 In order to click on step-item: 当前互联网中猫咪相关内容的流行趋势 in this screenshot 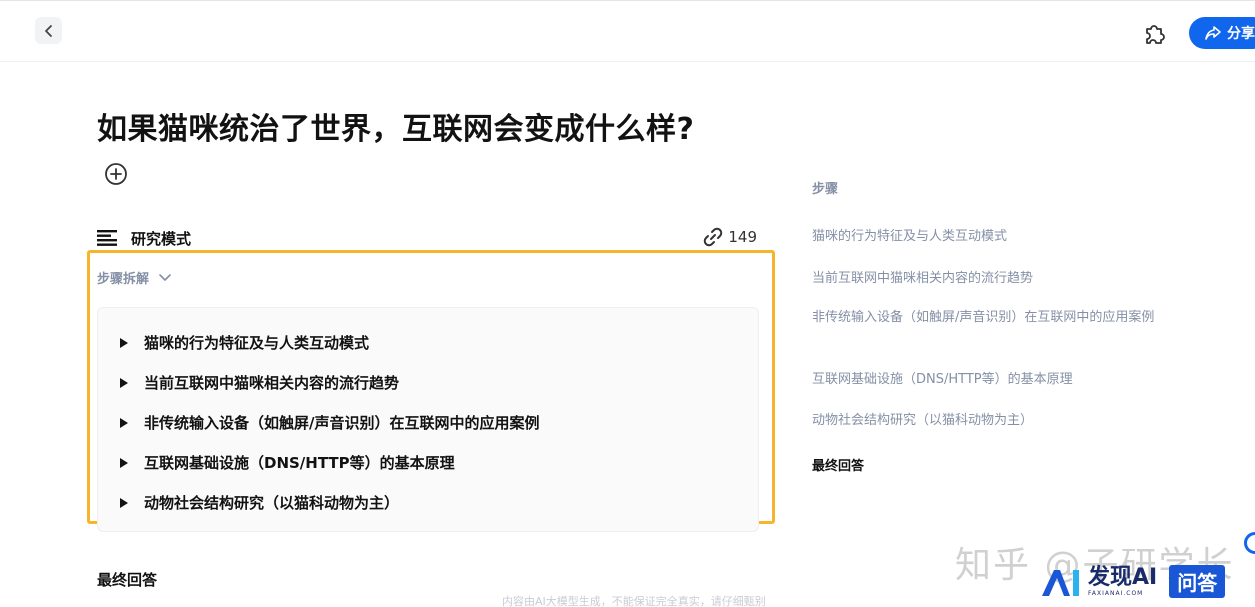, I will do `click(258, 382)`.